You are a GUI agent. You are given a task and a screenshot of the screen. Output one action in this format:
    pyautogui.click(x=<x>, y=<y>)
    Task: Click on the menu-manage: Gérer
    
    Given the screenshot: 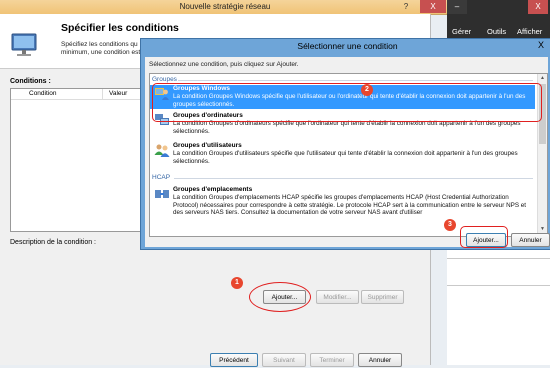 What is the action you would take?
    pyautogui.click(x=461, y=31)
    